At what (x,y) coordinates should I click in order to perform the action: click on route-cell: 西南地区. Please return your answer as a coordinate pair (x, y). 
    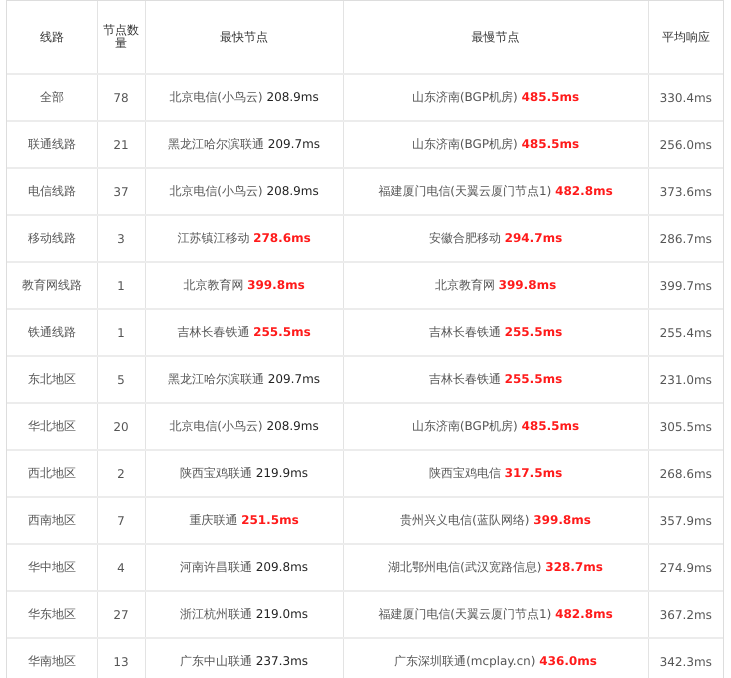
    Looking at the image, I should click on (52, 520).